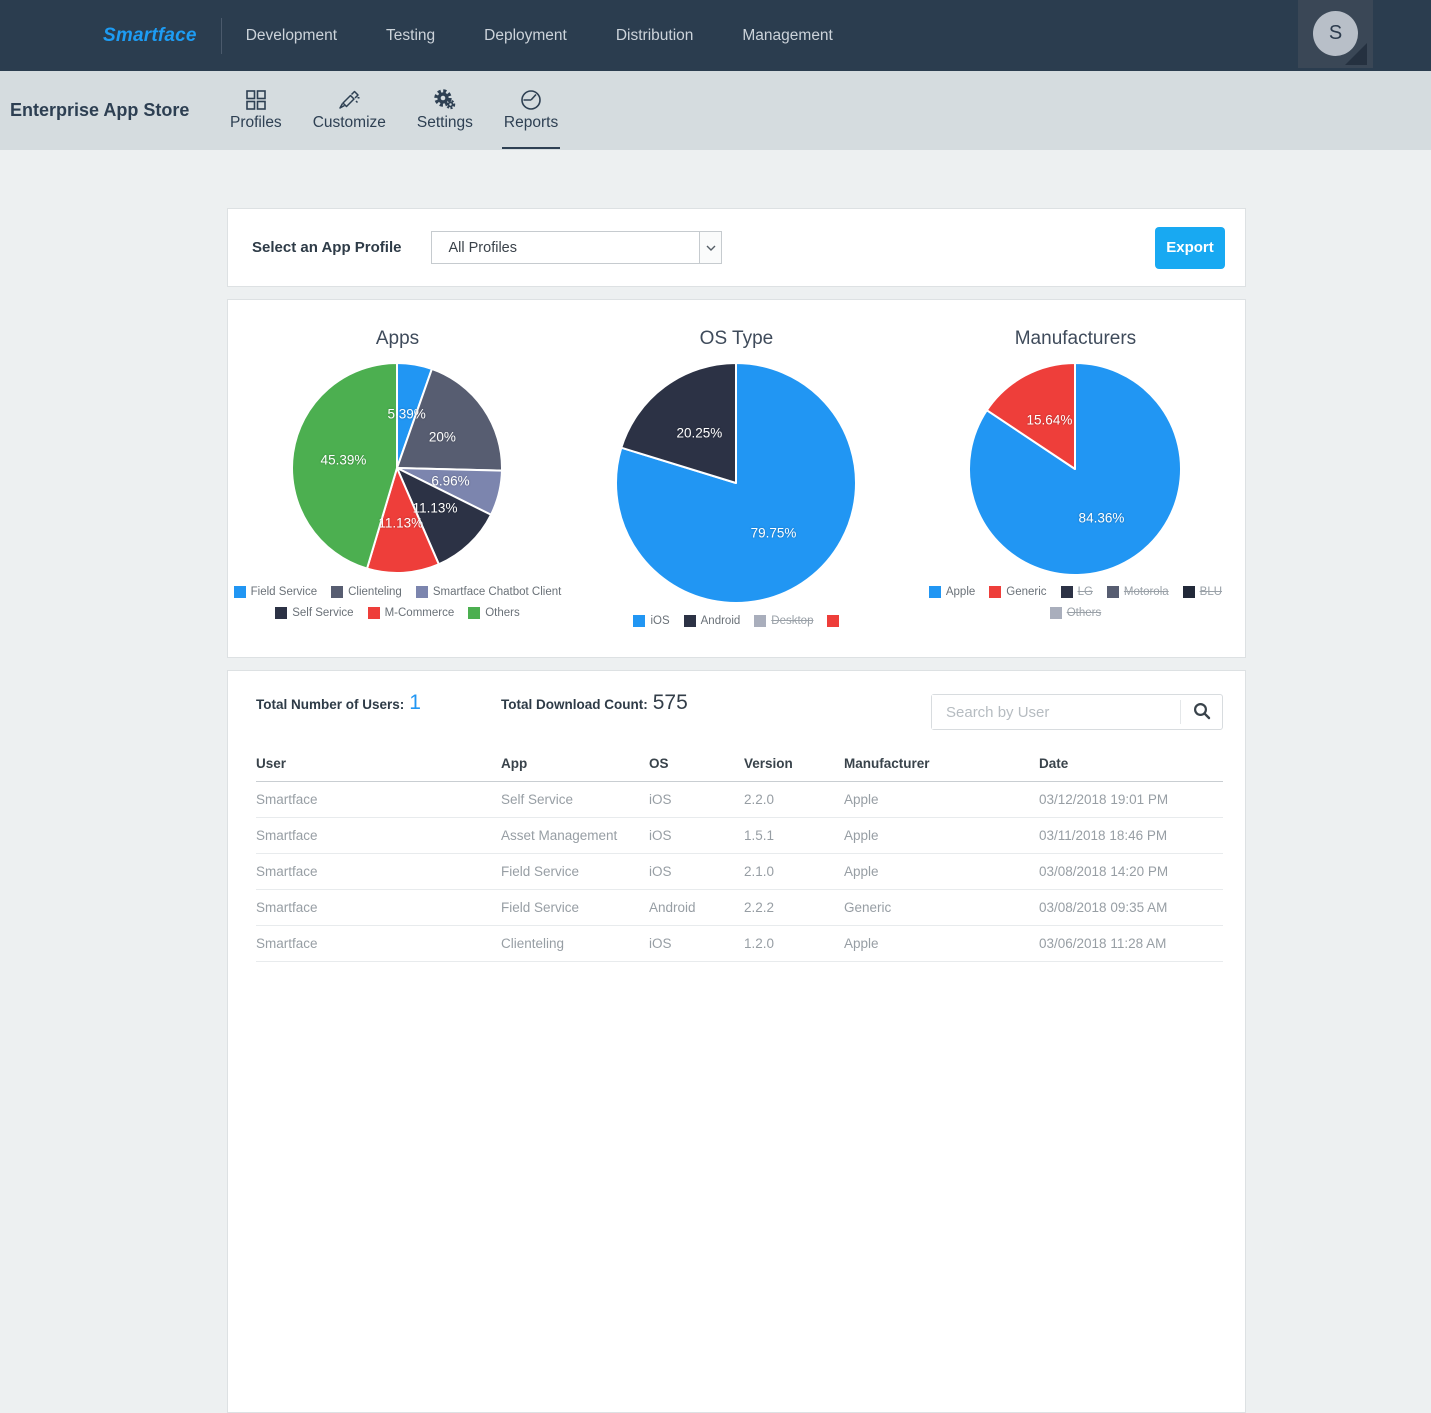 This screenshot has width=1431, height=1413. I want to click on nav-item-development: Development, so click(291, 36).